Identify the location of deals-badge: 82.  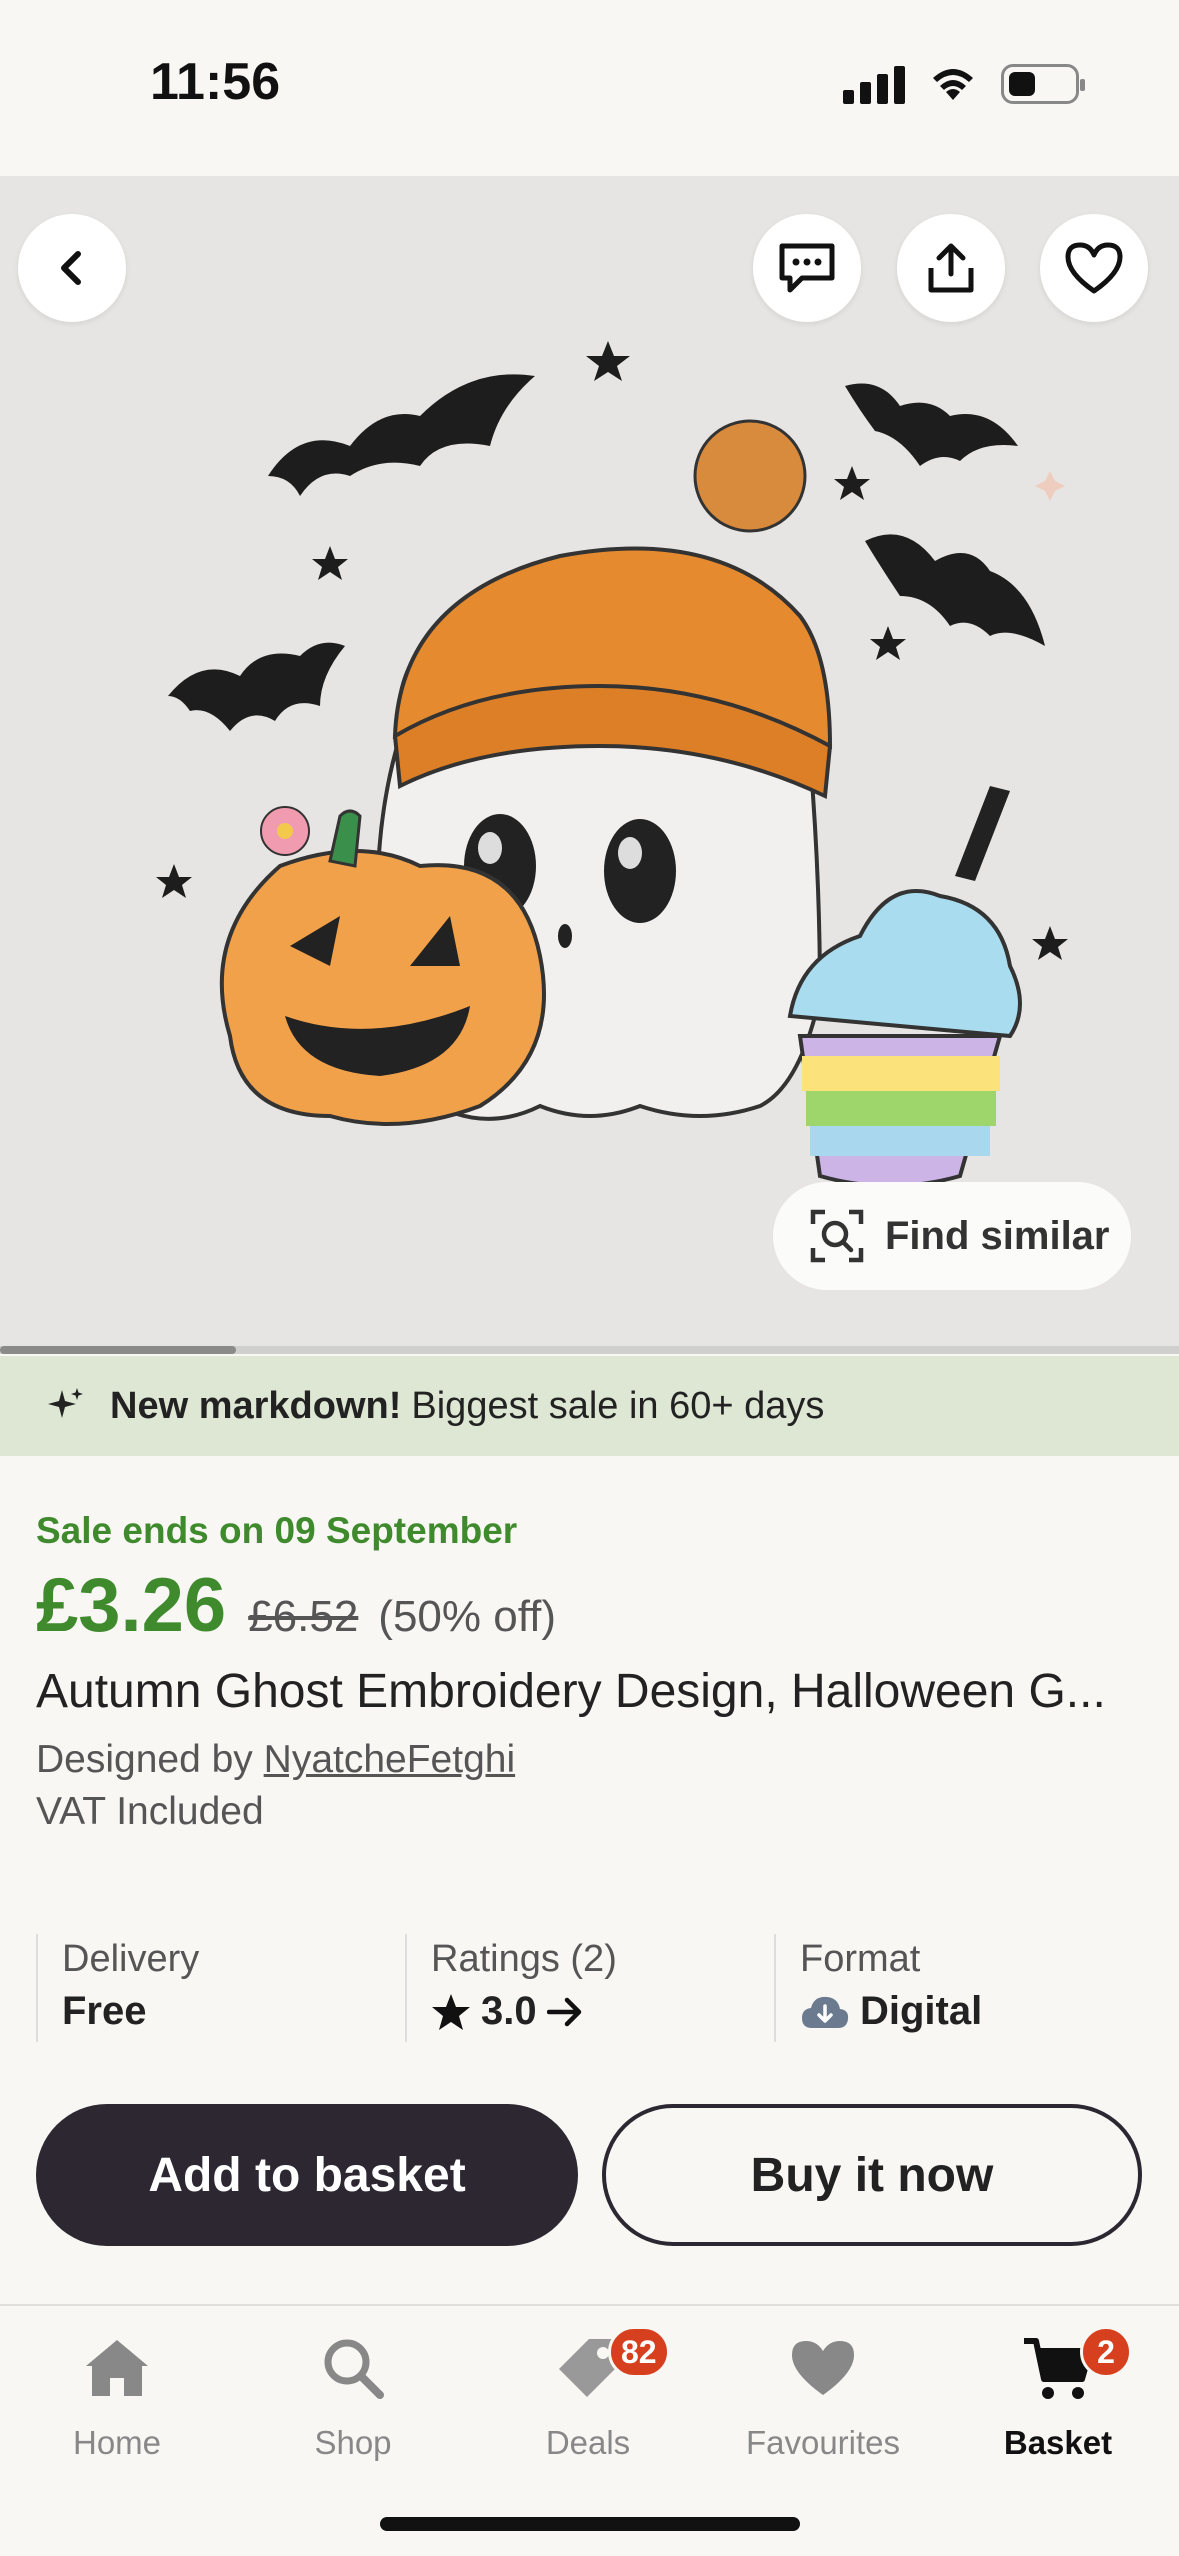
(639, 2352).